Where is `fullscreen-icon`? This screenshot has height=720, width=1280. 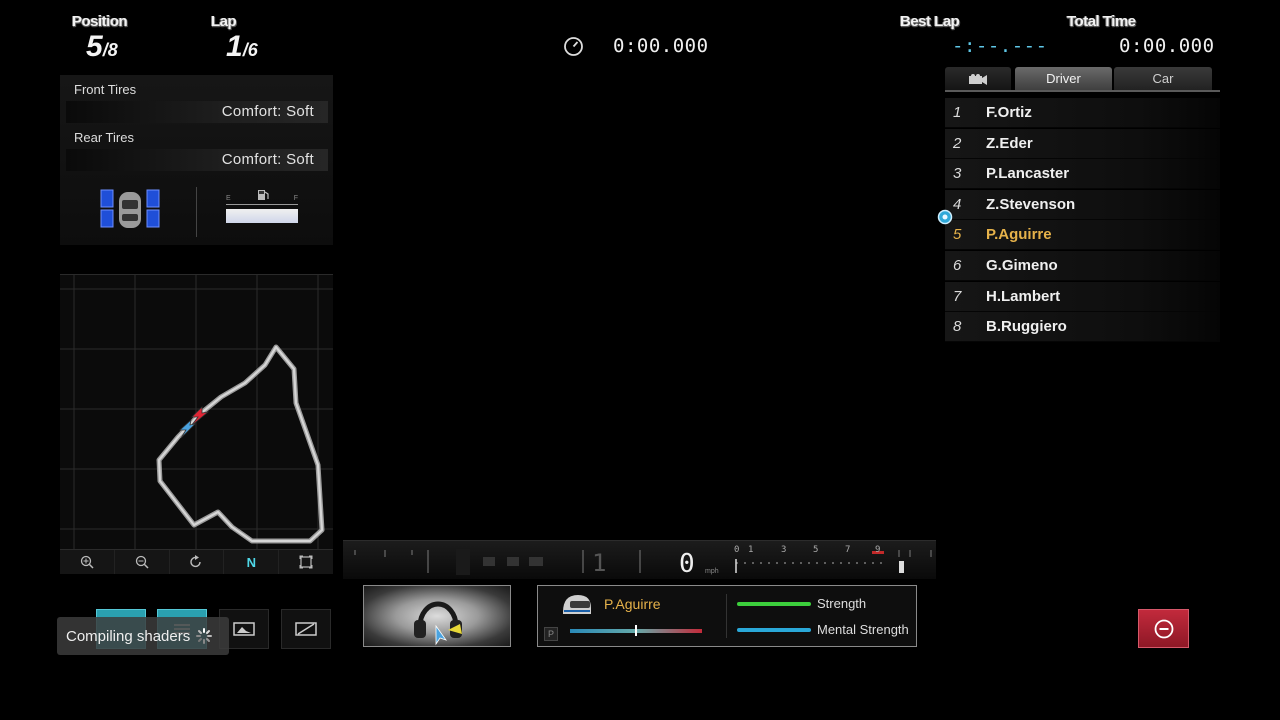 fullscreen-icon is located at coordinates (306, 562).